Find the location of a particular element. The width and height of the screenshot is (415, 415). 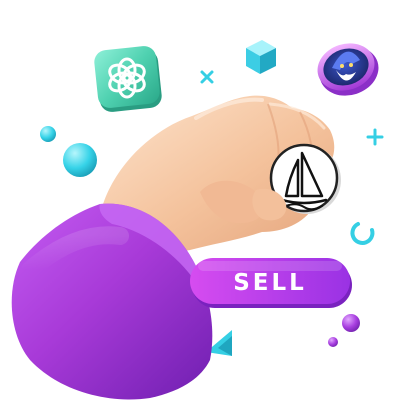

cyan-ring is located at coordinates (362, 233).